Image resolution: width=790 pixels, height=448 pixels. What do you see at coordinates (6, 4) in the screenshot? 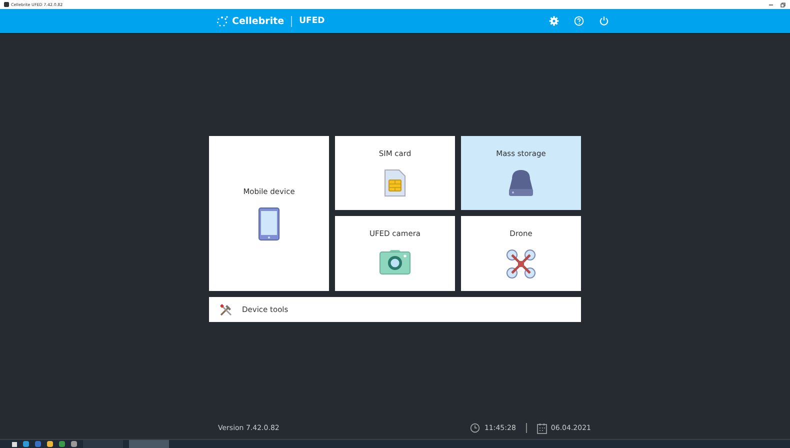
I see `app-icon` at bounding box center [6, 4].